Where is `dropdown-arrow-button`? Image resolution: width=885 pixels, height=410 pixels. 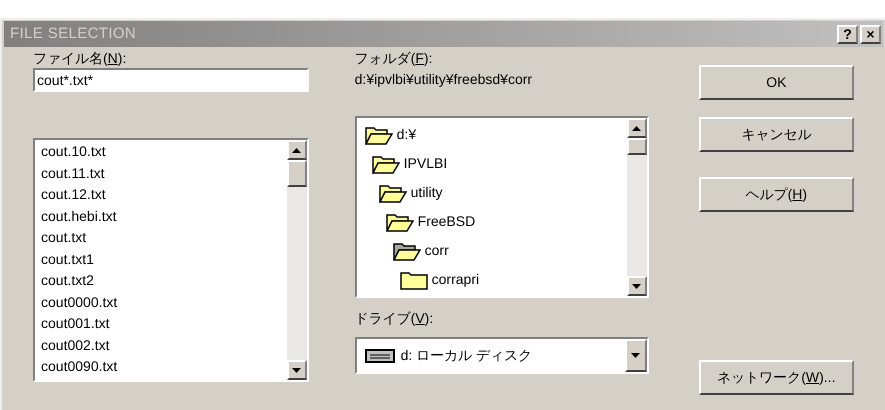
dropdown-arrow-button is located at coordinates (635, 355).